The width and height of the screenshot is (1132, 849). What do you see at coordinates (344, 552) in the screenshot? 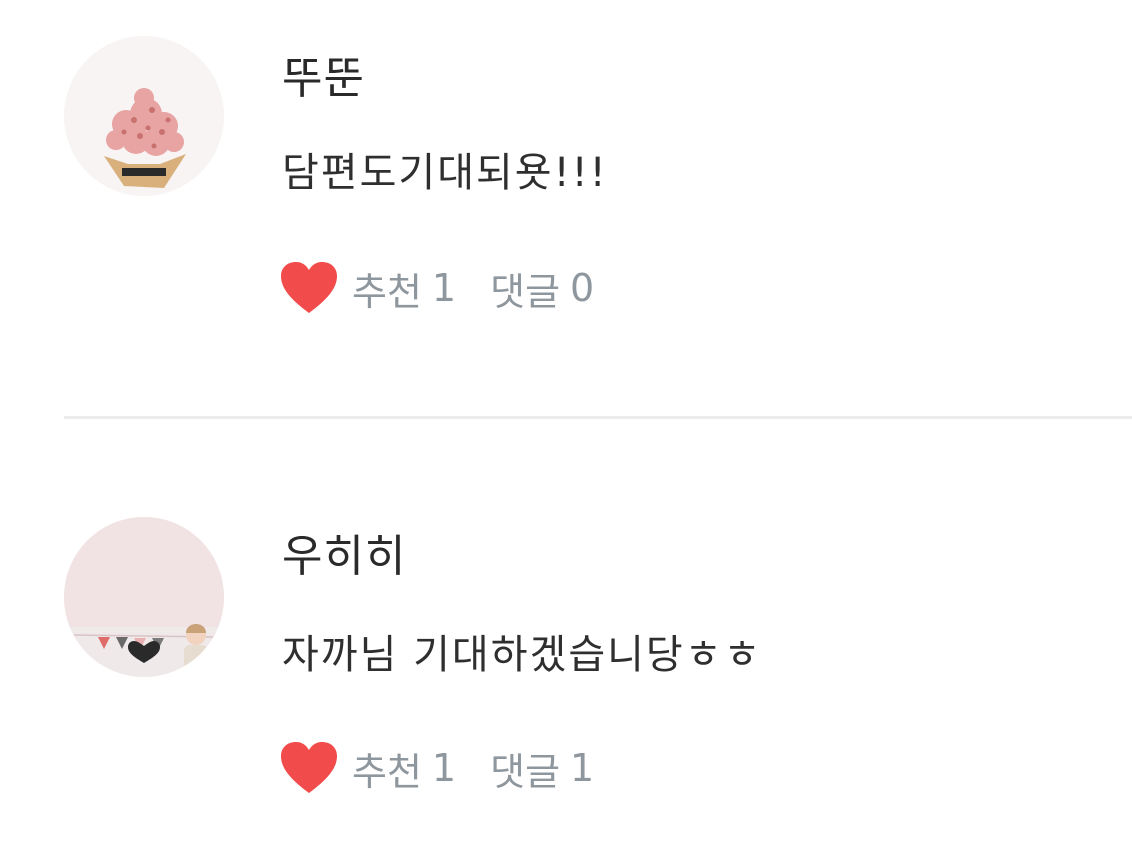
I see `comment-username: 우히히` at bounding box center [344, 552].